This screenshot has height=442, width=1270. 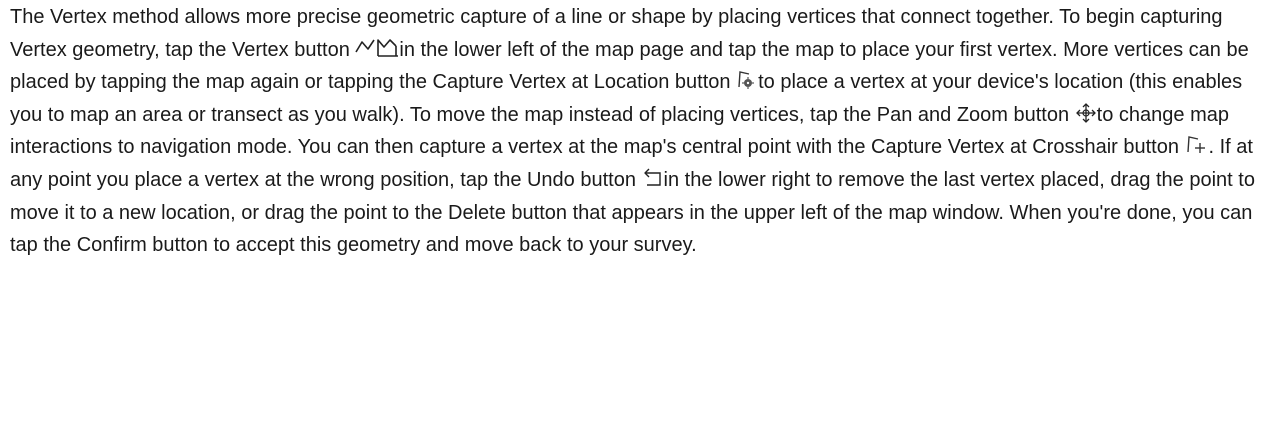 What do you see at coordinates (653, 178) in the screenshot?
I see `undo-icon` at bounding box center [653, 178].